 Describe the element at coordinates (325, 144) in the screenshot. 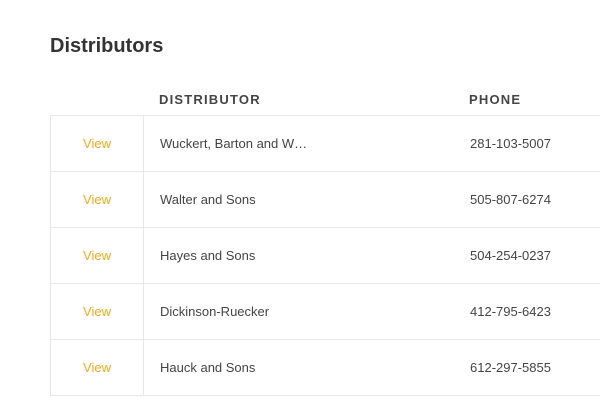

I see `table-row: View Wuckert, Barton and W… 281-103-5007` at that location.